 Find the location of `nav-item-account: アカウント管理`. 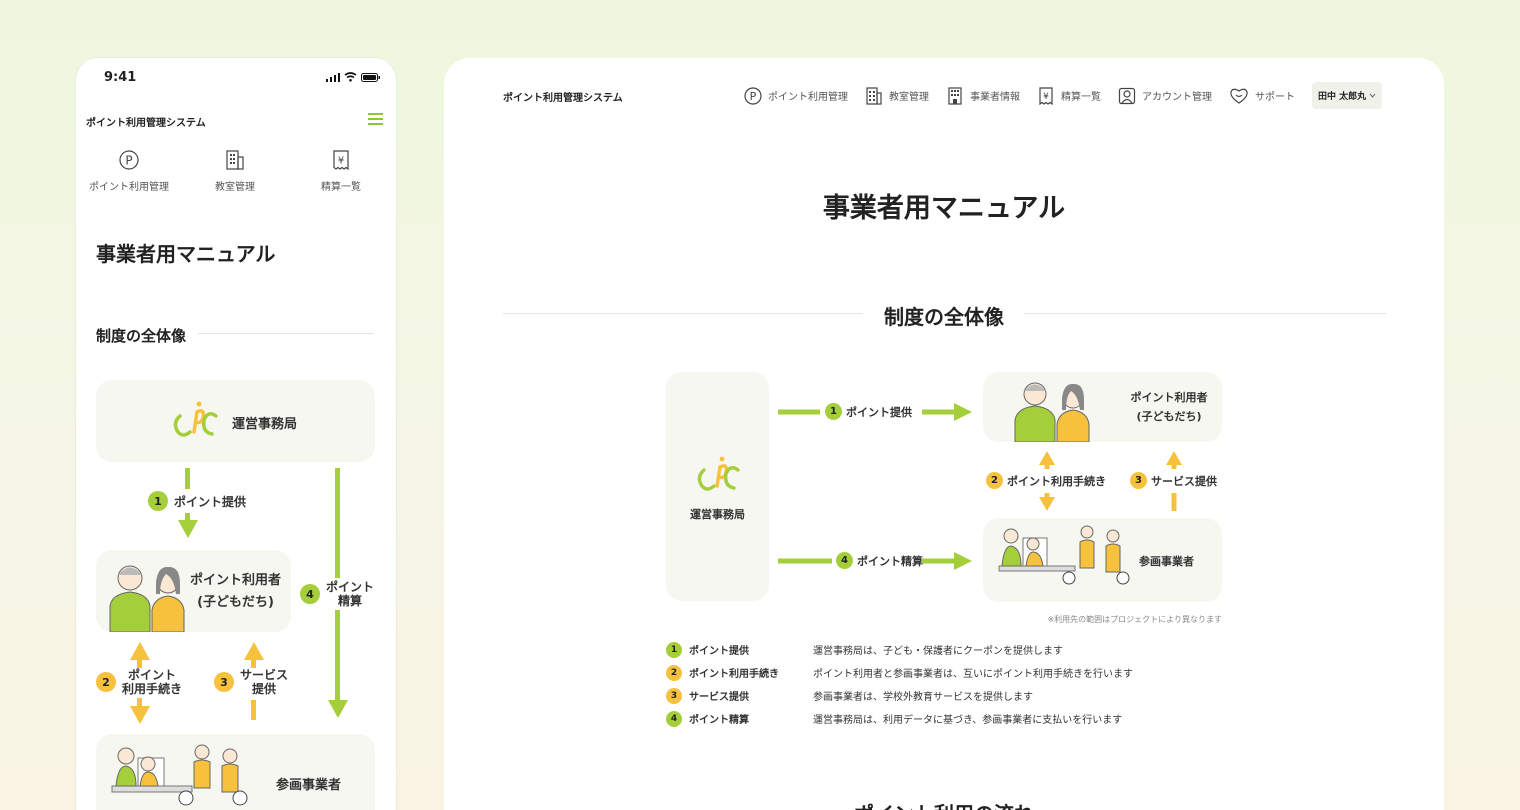

nav-item-account: アカウント管理 is located at coordinates (1165, 96).